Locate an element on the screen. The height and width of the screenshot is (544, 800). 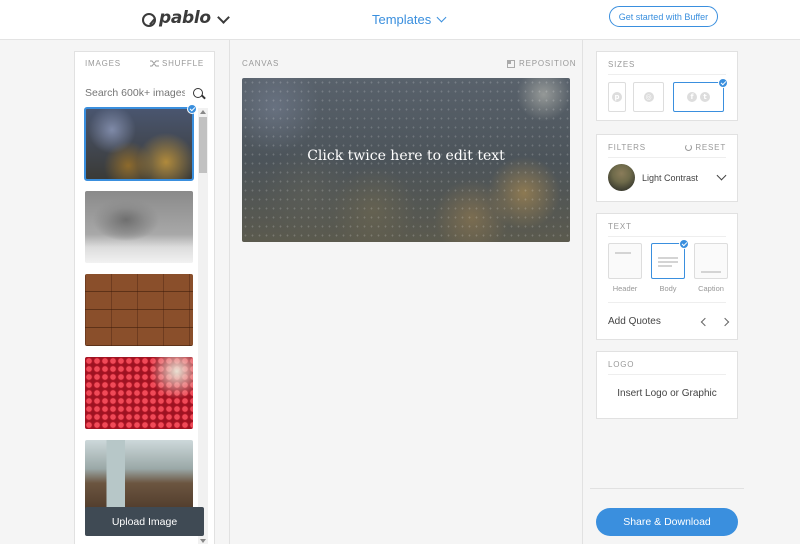
pablo-logo-icon is located at coordinates (149, 19).